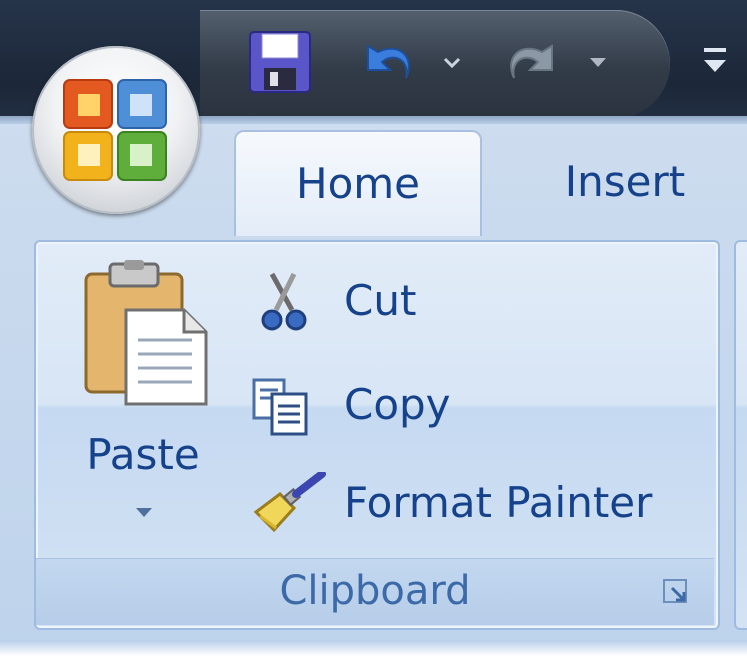 The height and width of the screenshot is (656, 747). I want to click on format-painter-icon, so click(289, 502).